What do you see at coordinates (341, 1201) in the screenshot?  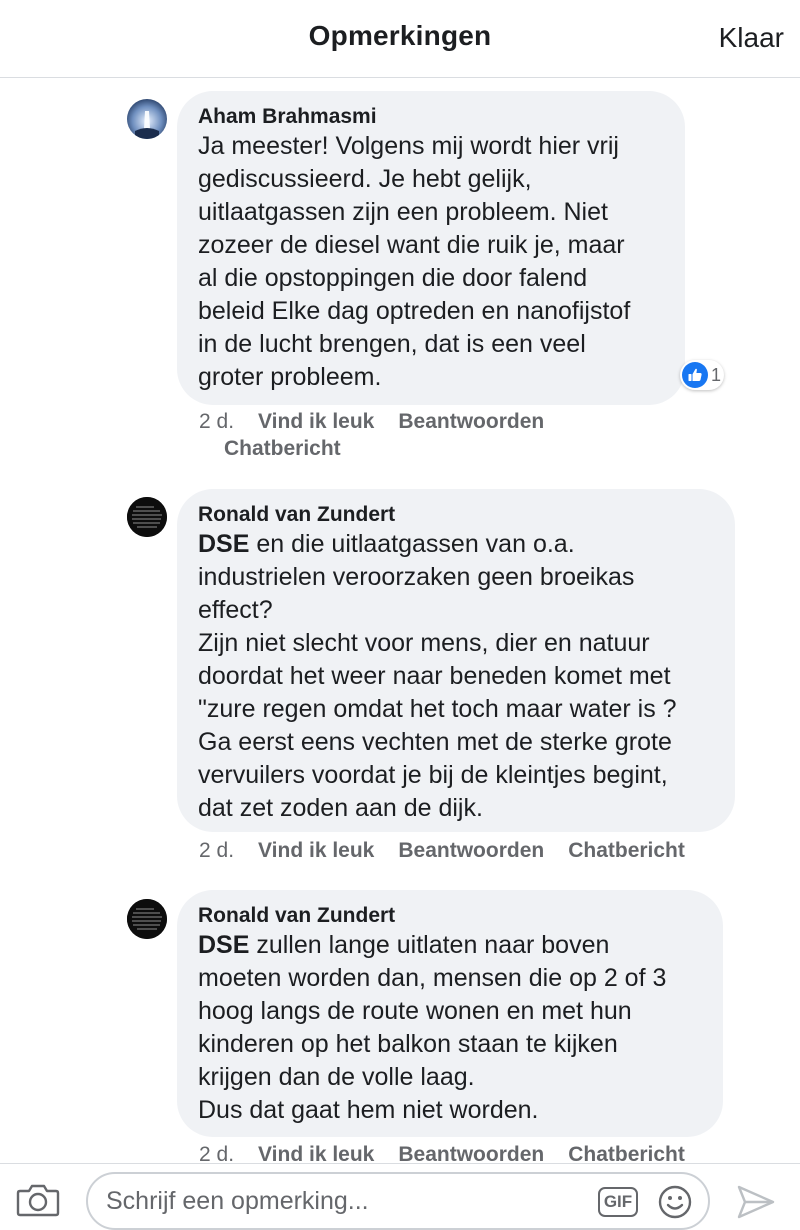 I see `comment-input` at bounding box center [341, 1201].